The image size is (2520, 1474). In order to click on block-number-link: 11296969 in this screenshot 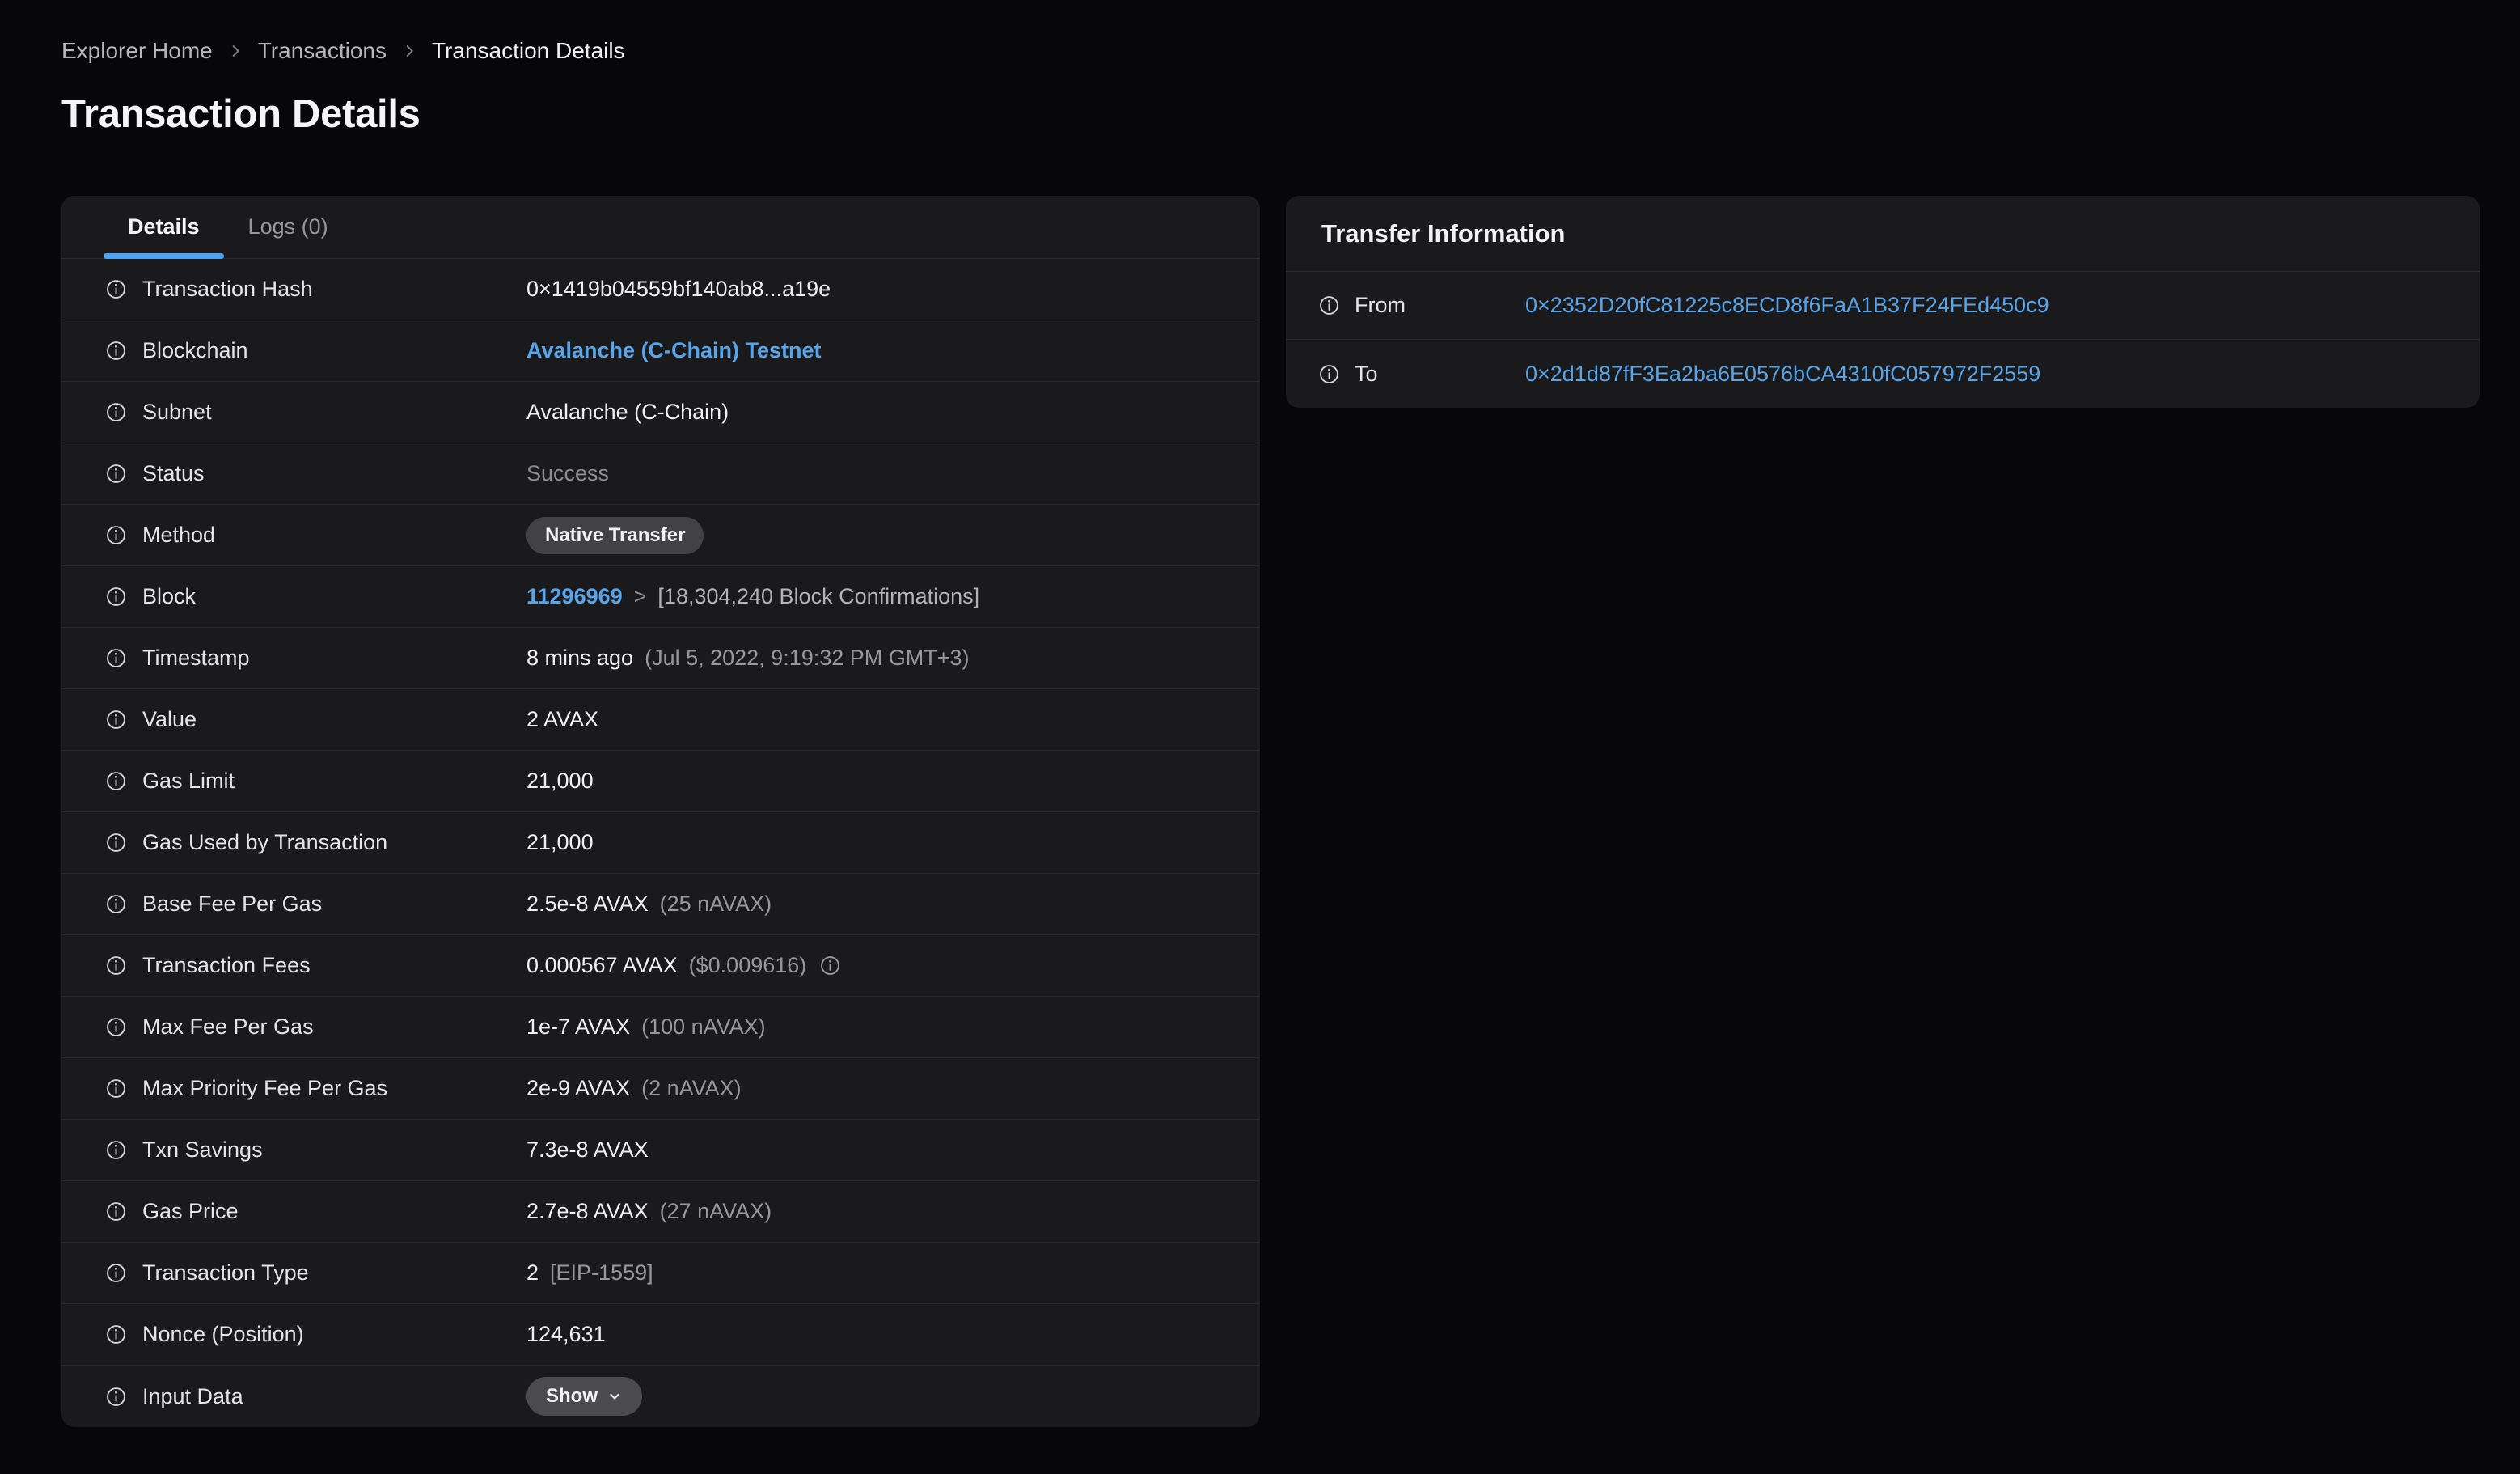, I will do `click(574, 596)`.